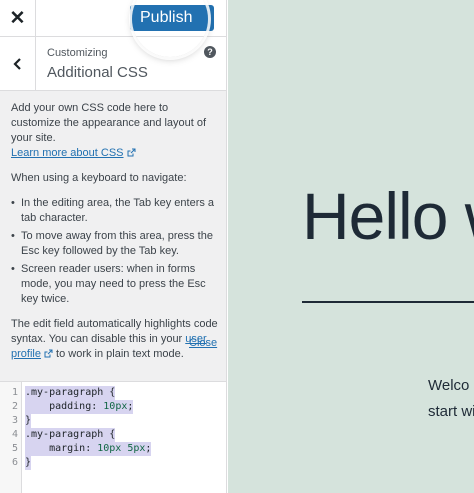  I want to click on customizer-header: ✕ Publish, so click(113, 18).